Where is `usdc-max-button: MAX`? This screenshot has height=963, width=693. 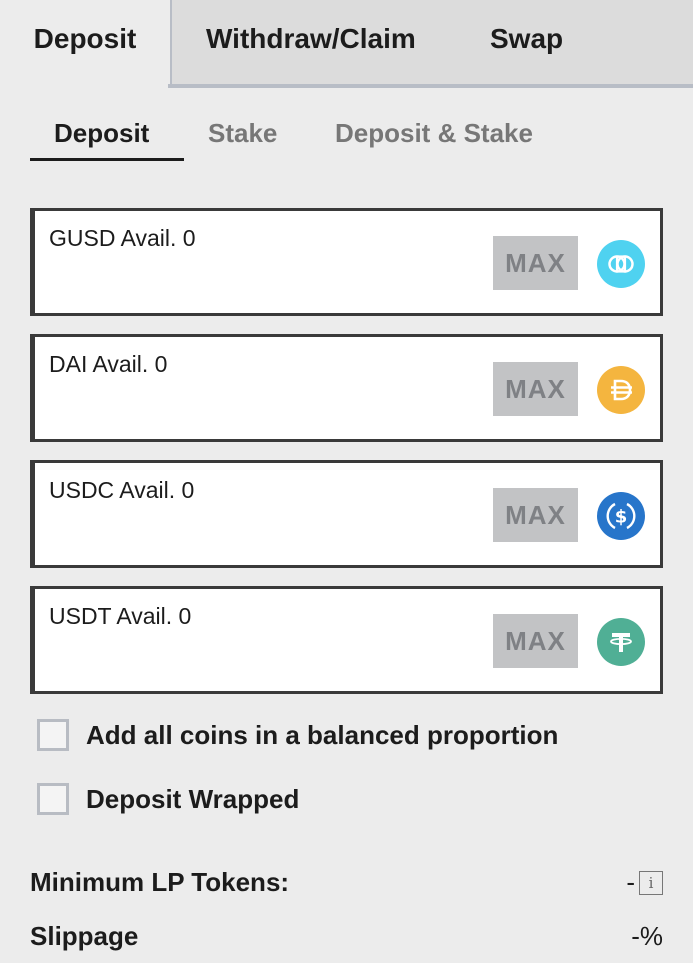 usdc-max-button: MAX is located at coordinates (535, 515).